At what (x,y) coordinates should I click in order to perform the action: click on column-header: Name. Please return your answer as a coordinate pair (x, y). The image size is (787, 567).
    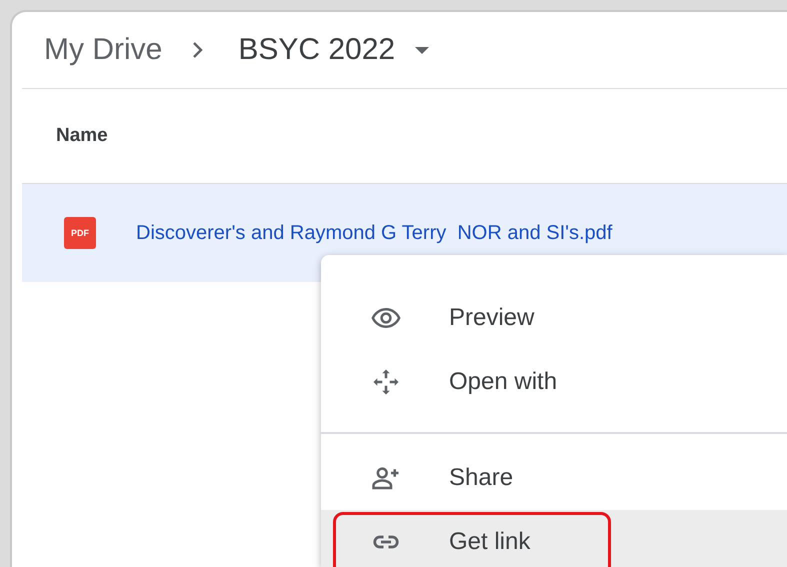
    Looking at the image, I should click on (82, 136).